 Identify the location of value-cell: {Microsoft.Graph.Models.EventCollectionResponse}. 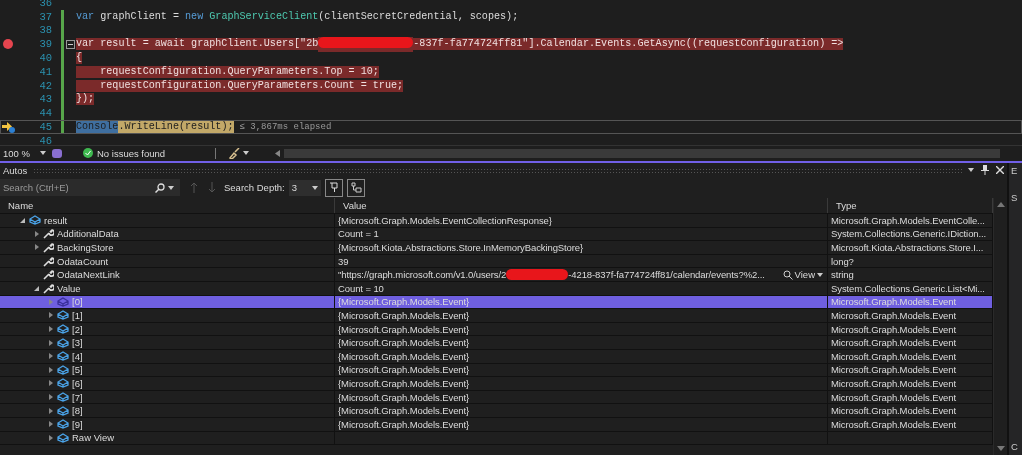
(581, 220).